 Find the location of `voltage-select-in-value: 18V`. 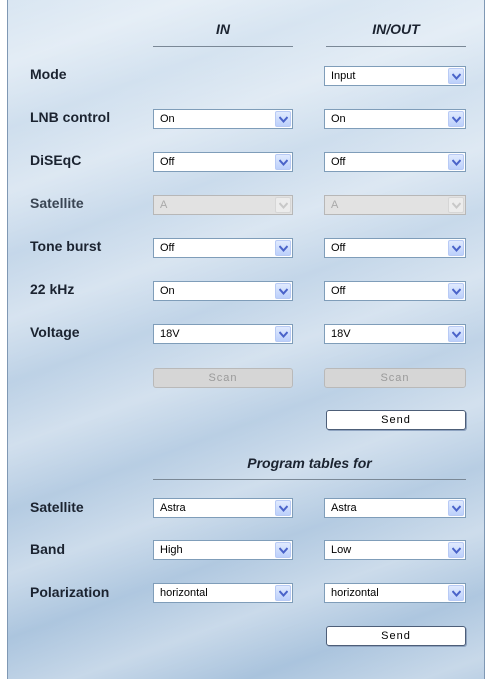

voltage-select-in-value: 18V is located at coordinates (170, 334).